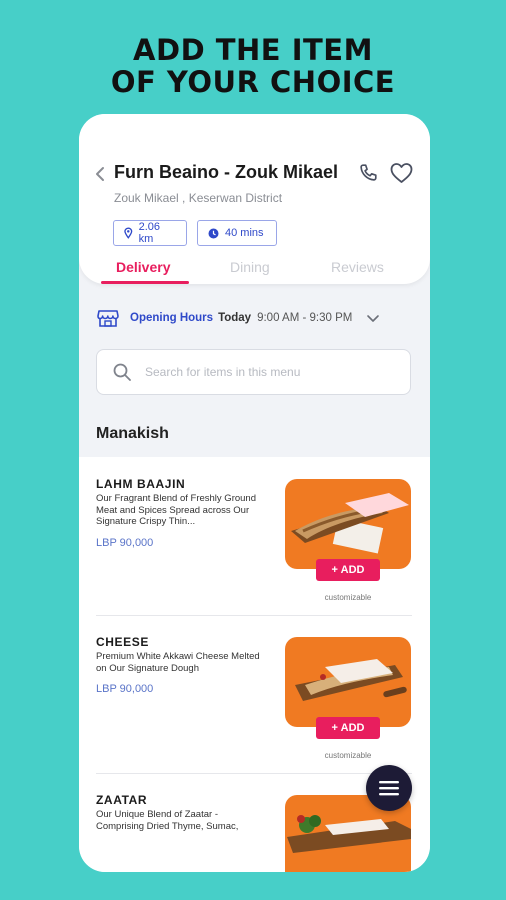  Describe the element at coordinates (244, 233) in the screenshot. I see `delivery-time-value: 40 mins` at that location.